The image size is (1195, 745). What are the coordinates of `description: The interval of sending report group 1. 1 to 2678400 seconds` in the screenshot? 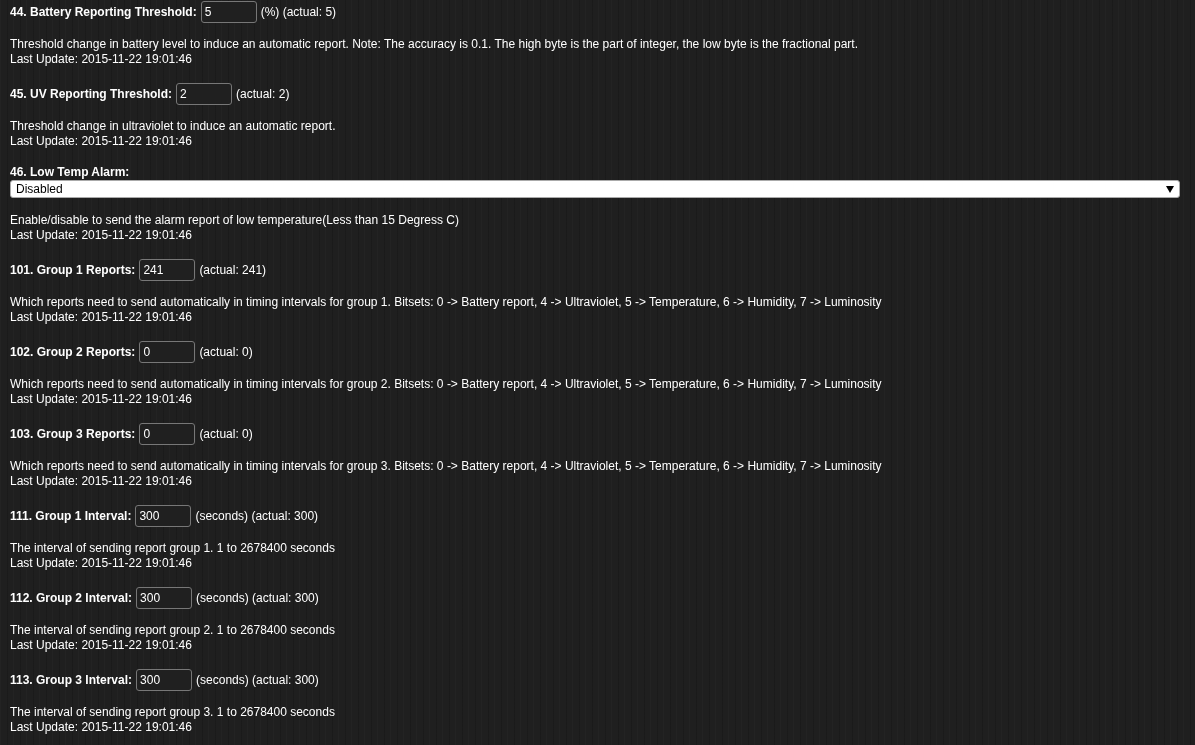 It's located at (173, 548).